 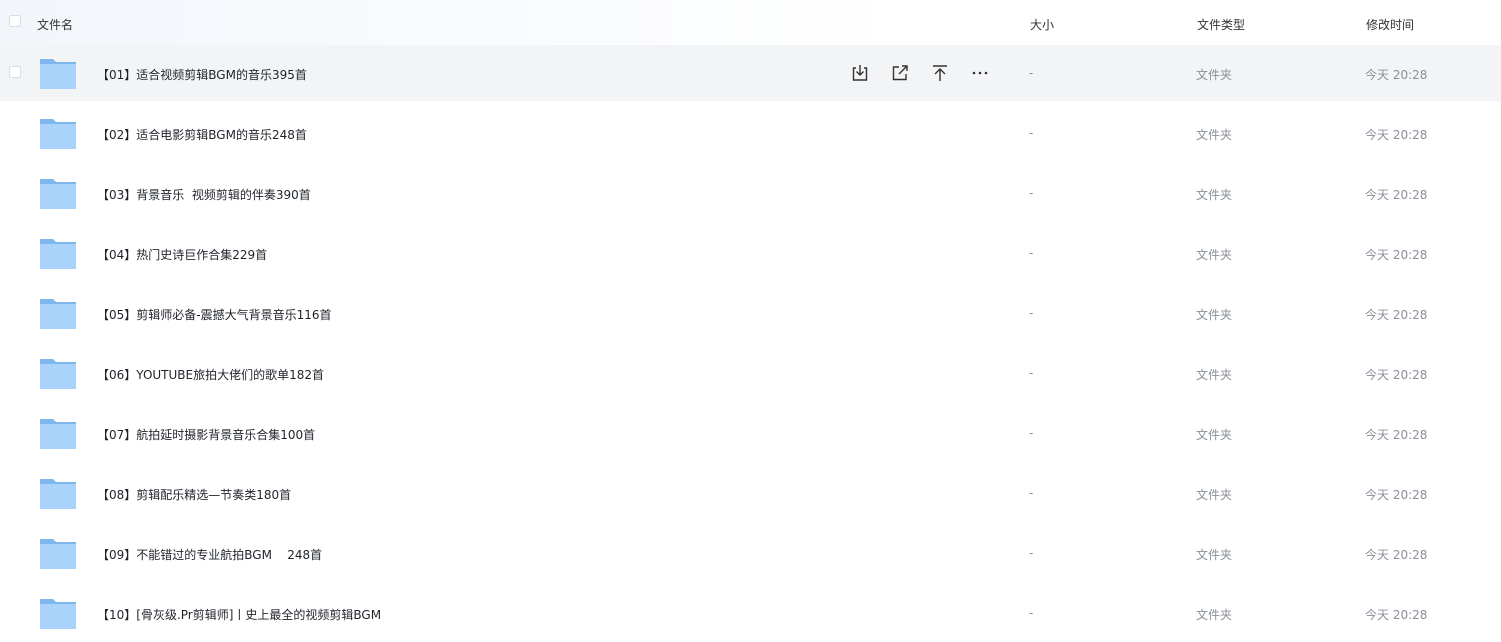 What do you see at coordinates (202, 74) in the screenshot?
I see `file-name: 【01】适合视频剪辑BGM的音乐395首` at bounding box center [202, 74].